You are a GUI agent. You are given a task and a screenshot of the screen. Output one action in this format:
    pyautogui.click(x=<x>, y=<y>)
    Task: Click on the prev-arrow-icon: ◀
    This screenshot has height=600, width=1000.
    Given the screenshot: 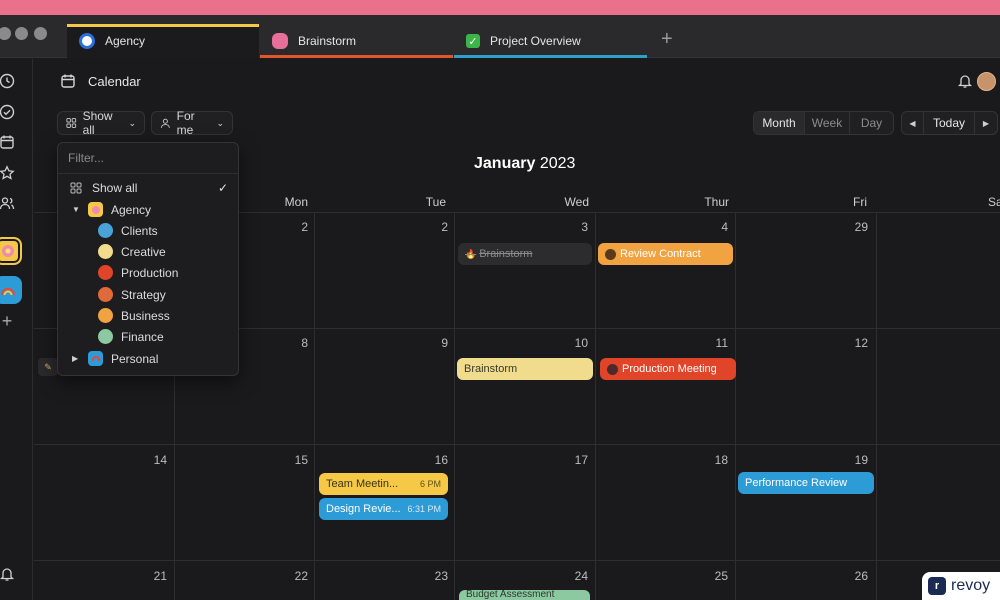 What is the action you would take?
    pyautogui.click(x=913, y=123)
    